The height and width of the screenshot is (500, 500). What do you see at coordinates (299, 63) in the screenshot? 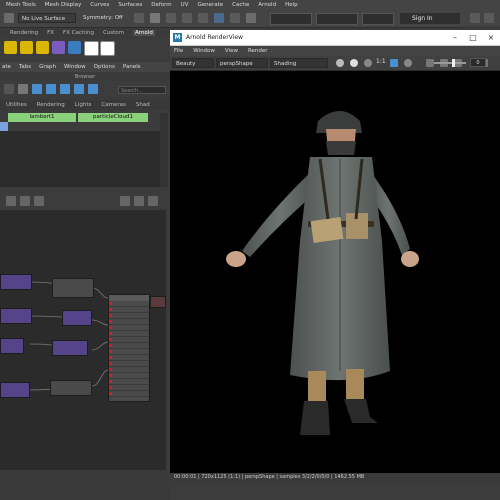
I see `shading-dropdown: Shading` at bounding box center [299, 63].